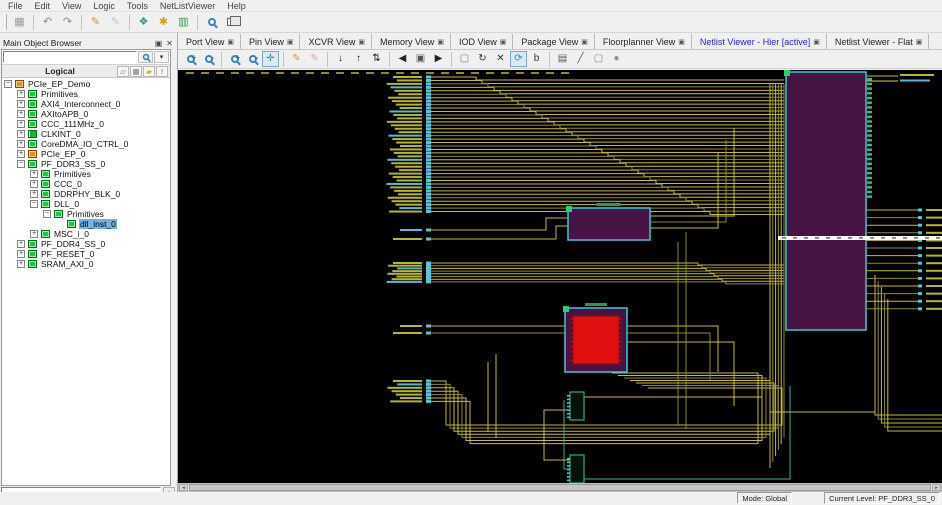 Image resolution: width=942 pixels, height=505 pixels. I want to click on back-icon: ◀, so click(402, 59).